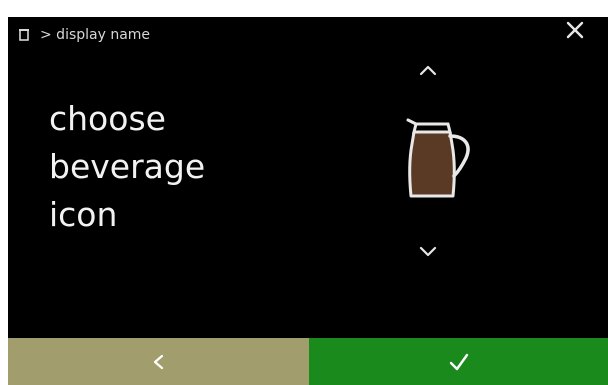 This screenshot has width=608, height=385. What do you see at coordinates (107, 118) in the screenshot?
I see `title-line-1: choose` at bounding box center [107, 118].